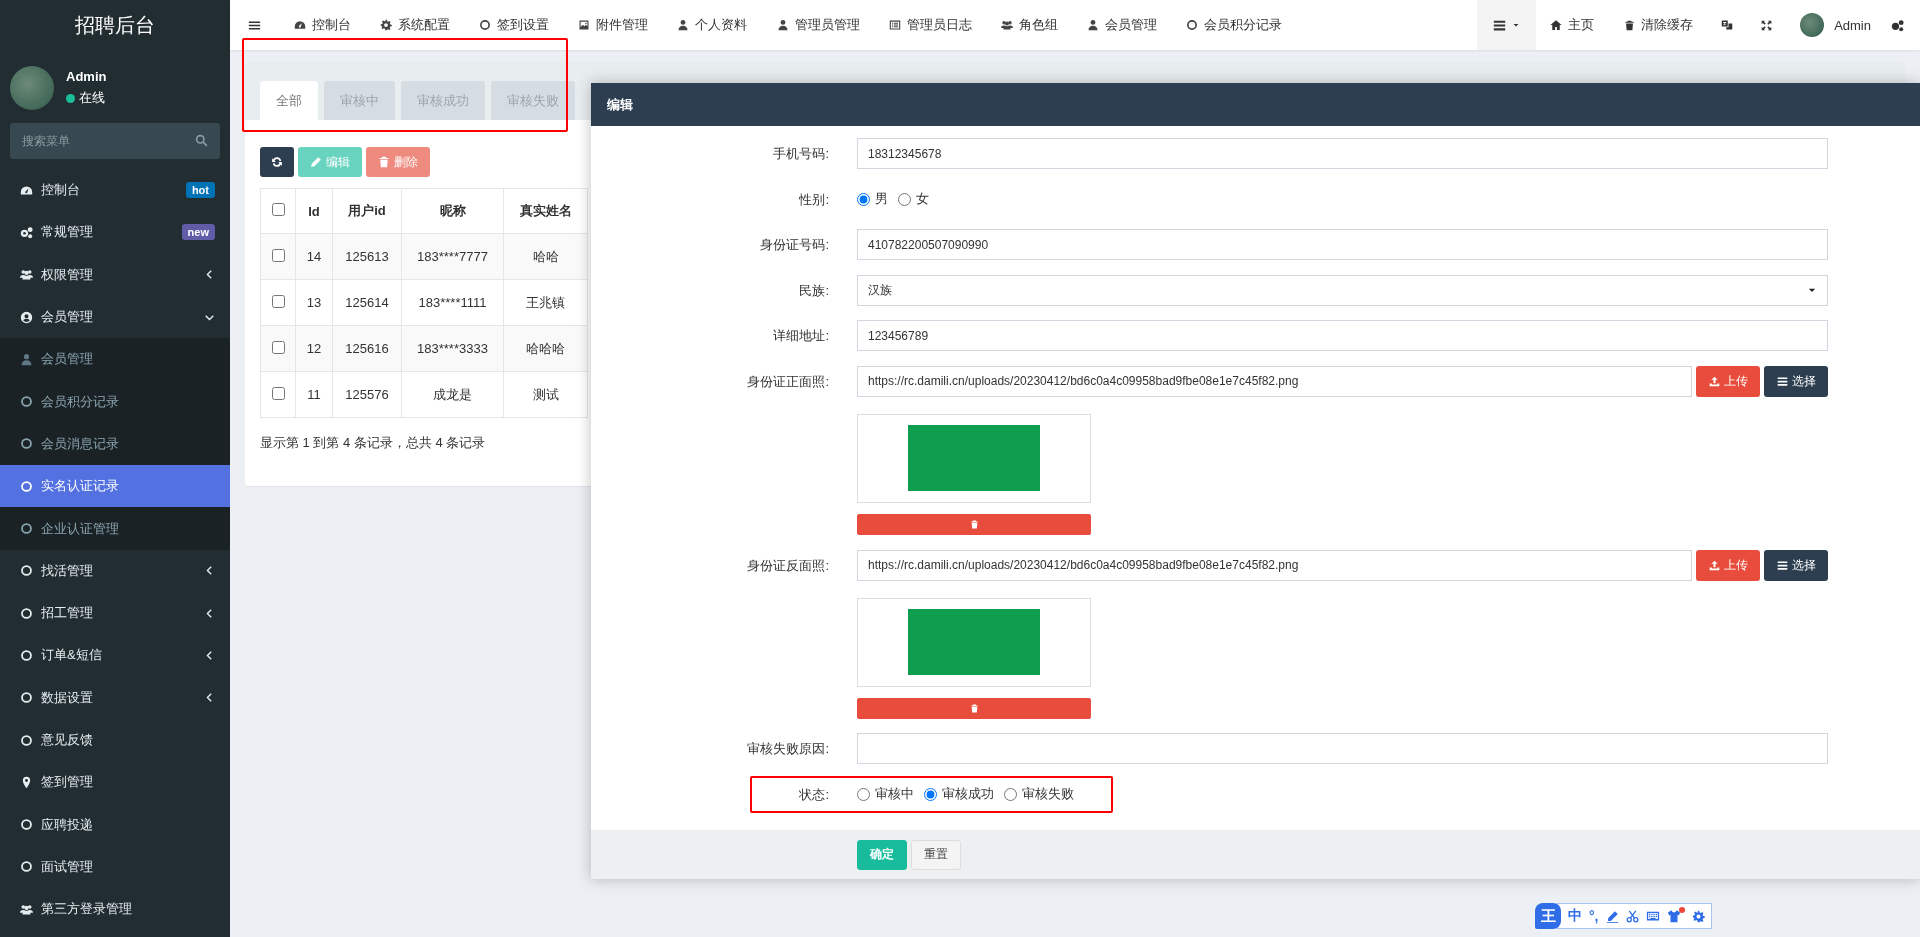 Image resolution: width=1920 pixels, height=937 pixels. What do you see at coordinates (115, 190) in the screenshot?
I see `sidebar-item: 控制台 hot` at bounding box center [115, 190].